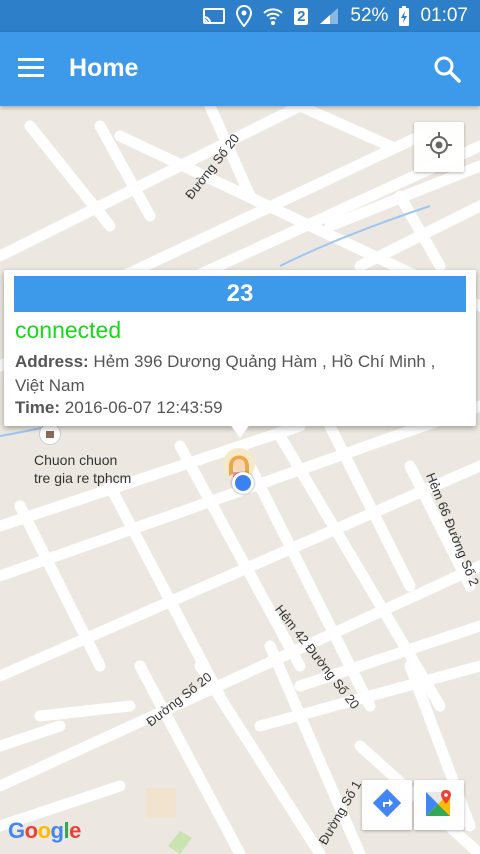 This screenshot has width=480, height=854. I want to click on status-bar: 2 52% 01:07, so click(240, 16).